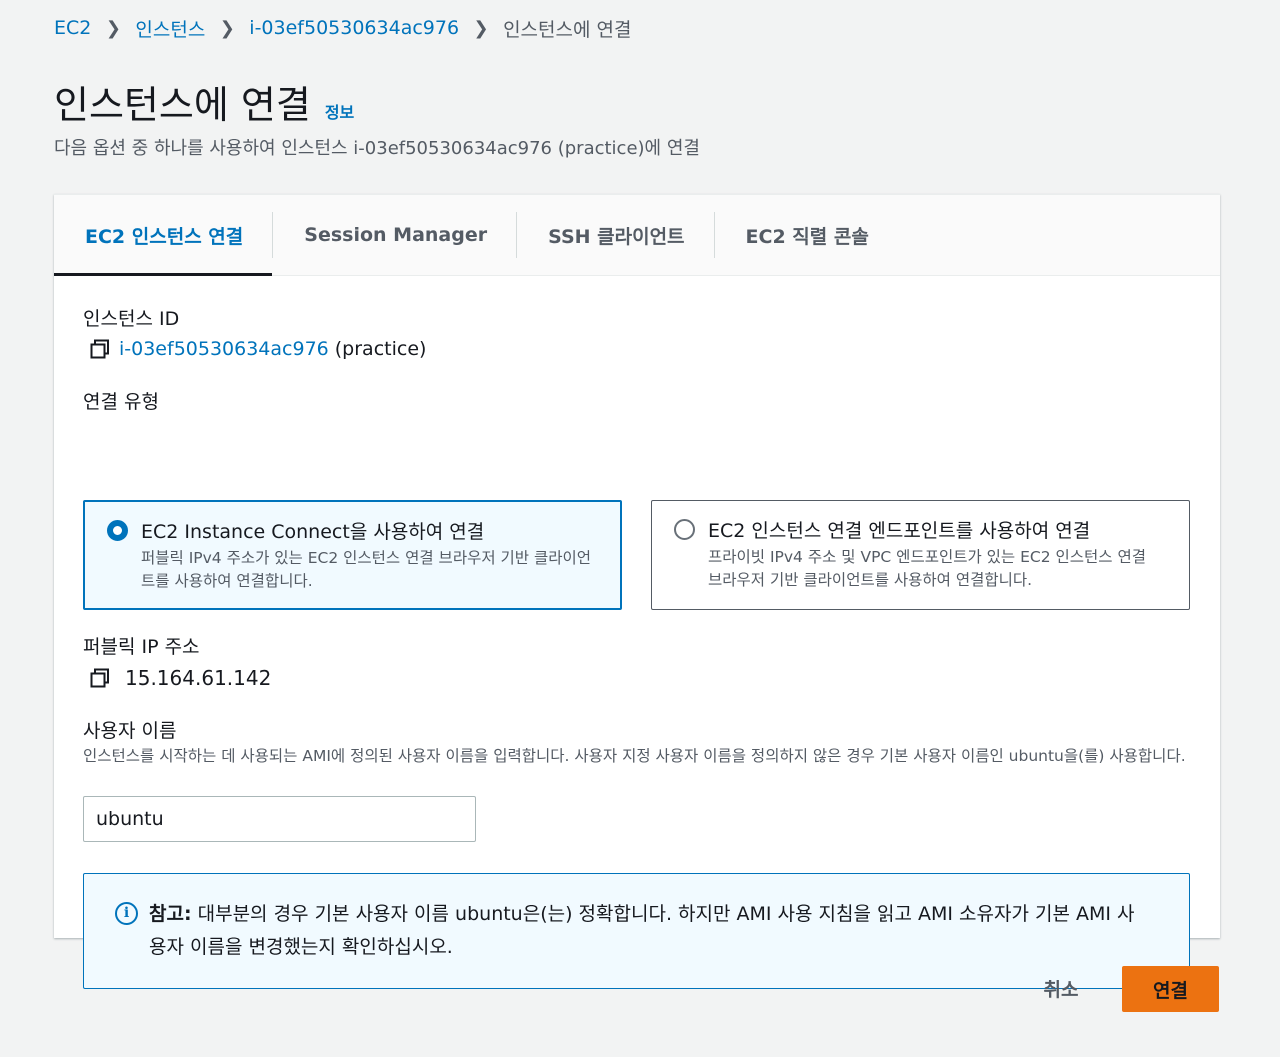 This screenshot has height=1057, width=1280. What do you see at coordinates (126, 913) in the screenshot?
I see `info-icon: i` at bounding box center [126, 913].